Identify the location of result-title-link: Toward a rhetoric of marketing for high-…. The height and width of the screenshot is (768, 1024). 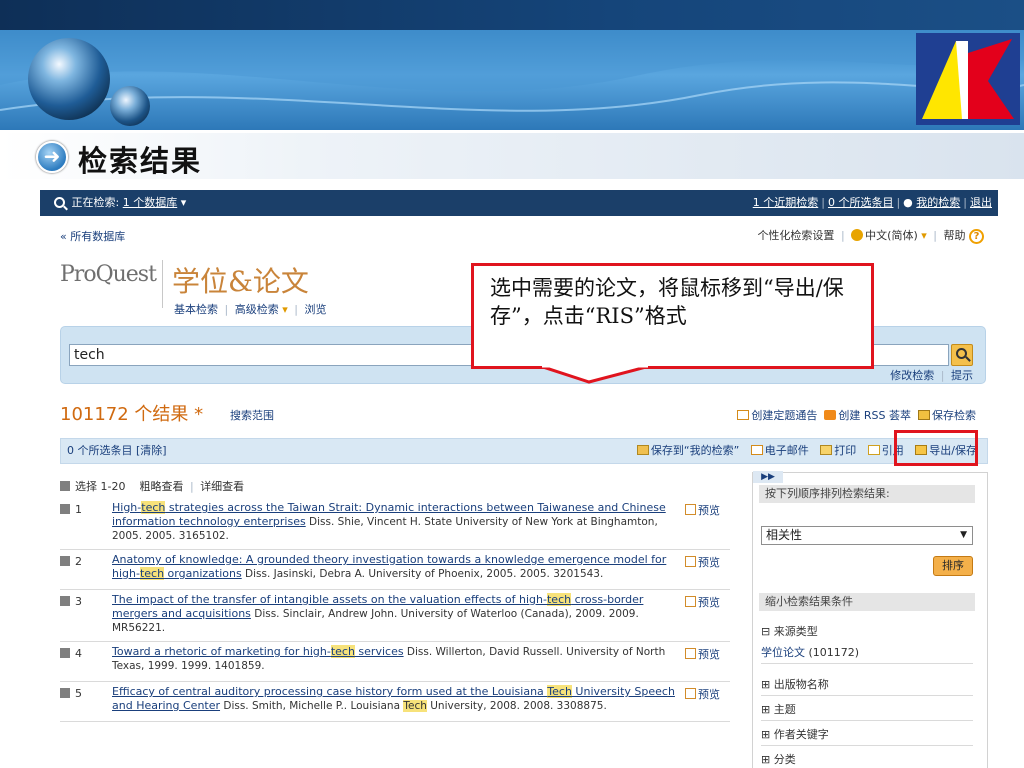
(258, 651).